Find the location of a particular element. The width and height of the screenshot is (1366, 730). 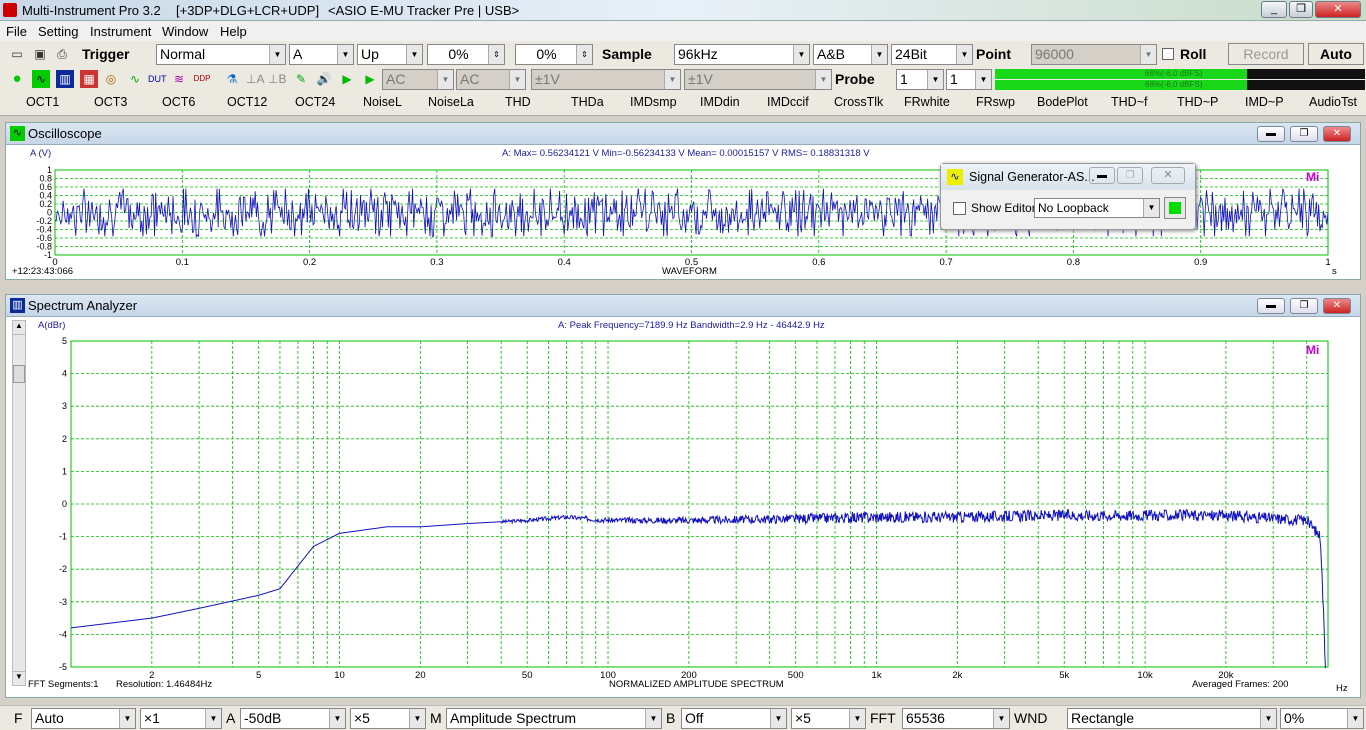

oscilloscope-titlebar: ∿ Oscilloscope ▬ ❐ ✕ is located at coordinates (683, 134).